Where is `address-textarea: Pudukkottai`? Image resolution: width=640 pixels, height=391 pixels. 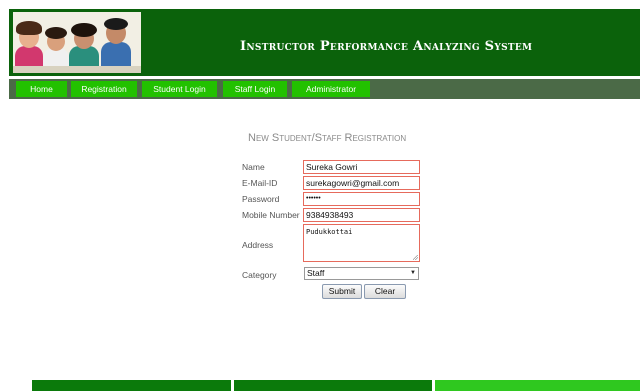
address-textarea: Pudukkottai is located at coordinates (361, 243).